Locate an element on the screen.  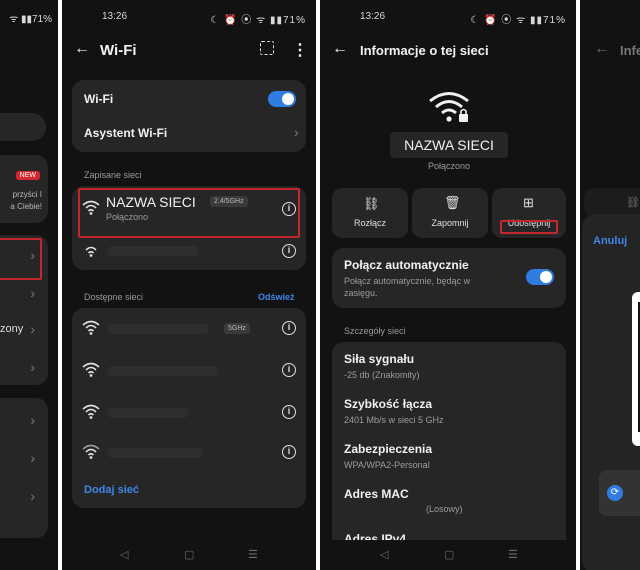
forget-button: 🗑 Zapomnij is located at coordinates (450, 213).